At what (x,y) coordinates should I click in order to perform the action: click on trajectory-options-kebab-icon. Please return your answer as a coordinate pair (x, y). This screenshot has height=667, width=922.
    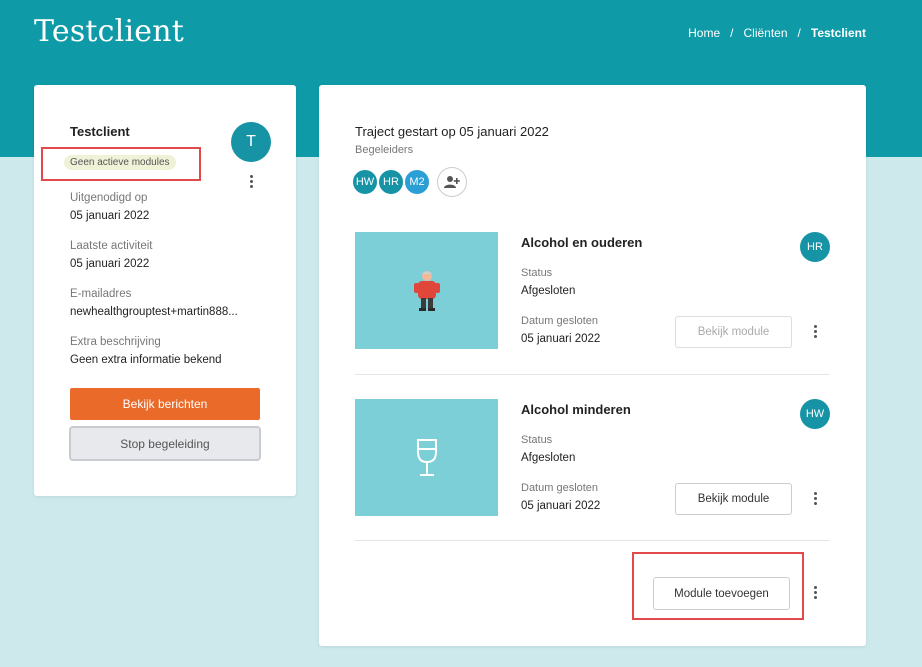
    Looking at the image, I should click on (815, 592).